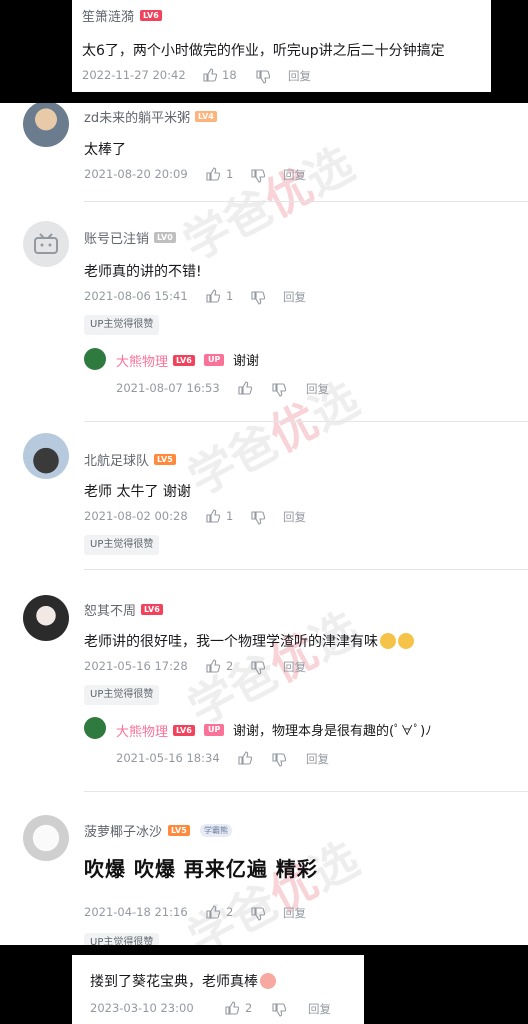 Image resolution: width=528 pixels, height=1024 pixels. I want to click on bottom-comment-card: 搂到了葵花宝典，老师真棒 2023-03-10 23:00 2 回复, so click(218, 989).